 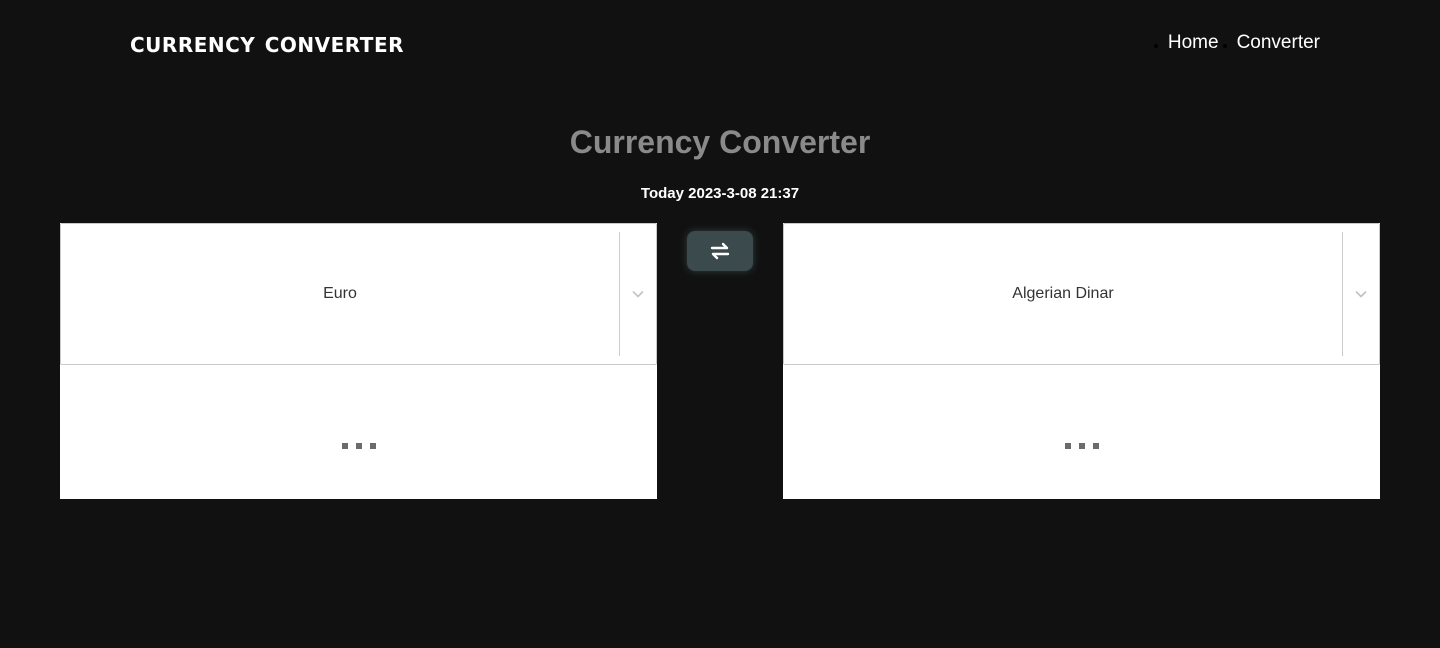 I want to click on nav-item-home: Home, so click(x=1186, y=43).